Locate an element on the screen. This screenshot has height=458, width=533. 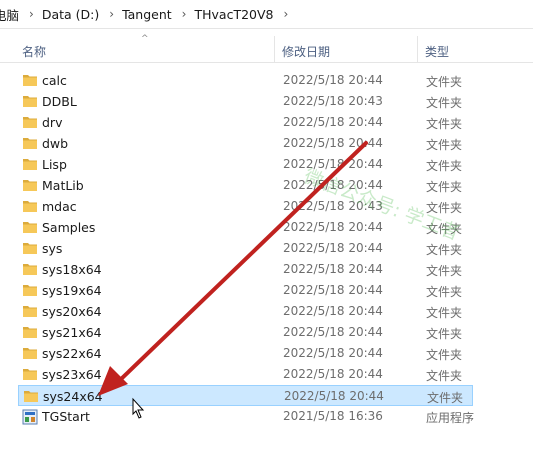
file-name: sys is located at coordinates (52, 248).